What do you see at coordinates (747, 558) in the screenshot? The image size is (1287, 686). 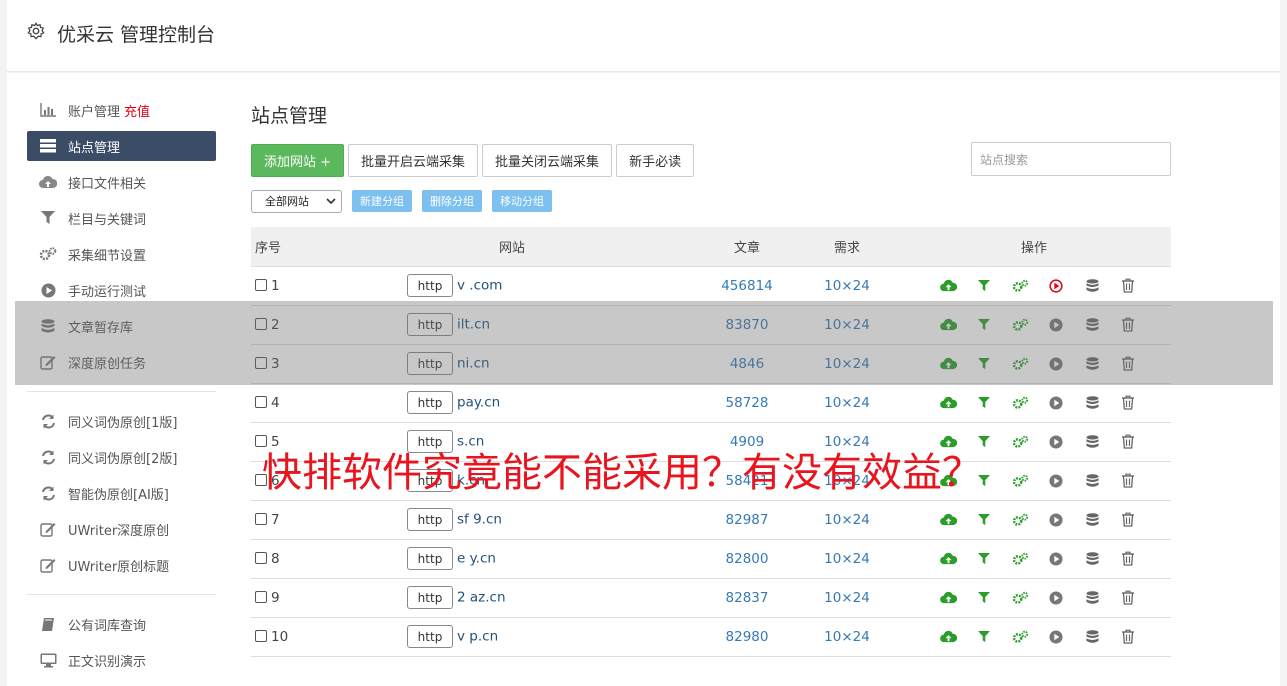 I see `articles-count-link: 82800` at bounding box center [747, 558].